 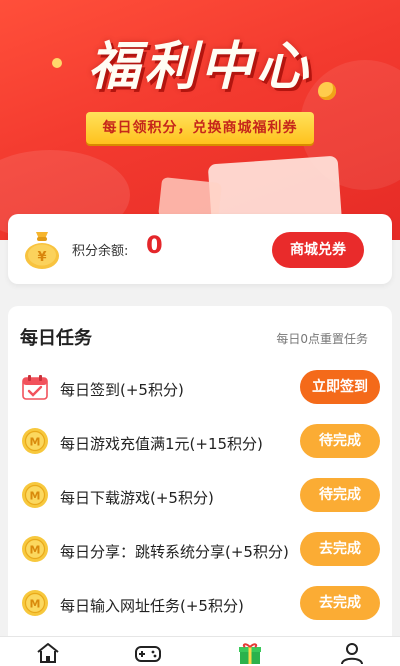 What do you see at coordinates (137, 498) in the screenshot?
I see `task-name: 每日下载游戏(+5积分)` at bounding box center [137, 498].